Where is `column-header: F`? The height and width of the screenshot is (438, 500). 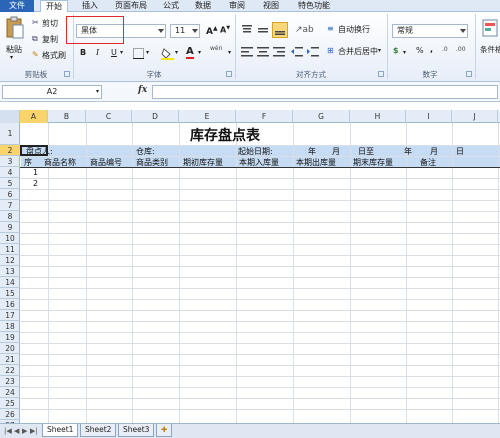
column-header: F is located at coordinates (264, 116).